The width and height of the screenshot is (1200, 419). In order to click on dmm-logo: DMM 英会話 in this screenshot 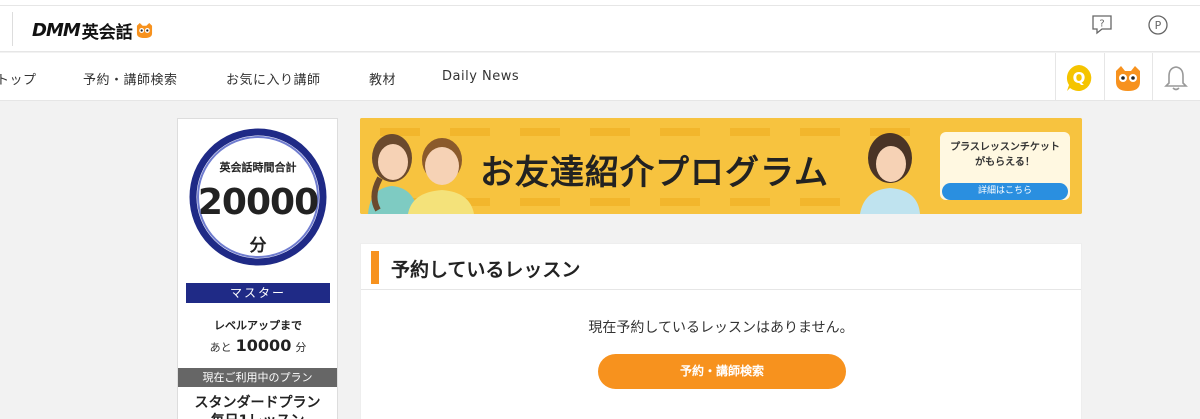, I will do `click(93, 31)`.